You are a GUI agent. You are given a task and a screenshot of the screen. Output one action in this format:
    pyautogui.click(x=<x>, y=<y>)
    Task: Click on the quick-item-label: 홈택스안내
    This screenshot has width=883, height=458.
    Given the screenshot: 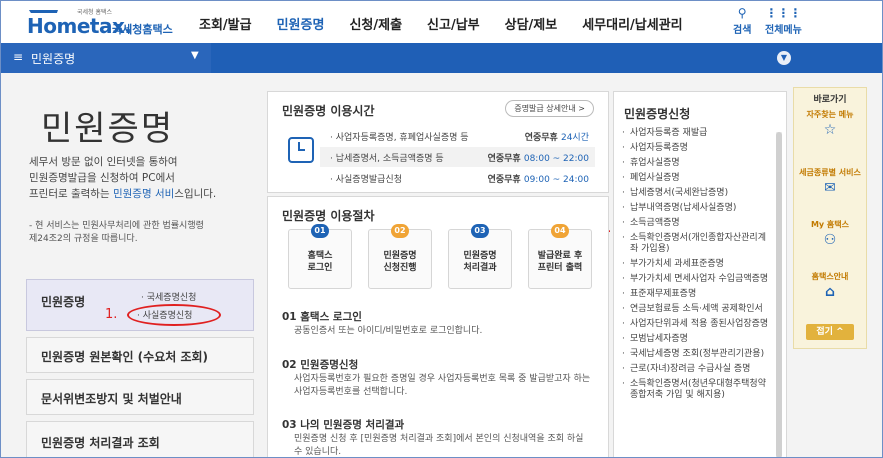 What is the action you would take?
    pyautogui.click(x=830, y=276)
    